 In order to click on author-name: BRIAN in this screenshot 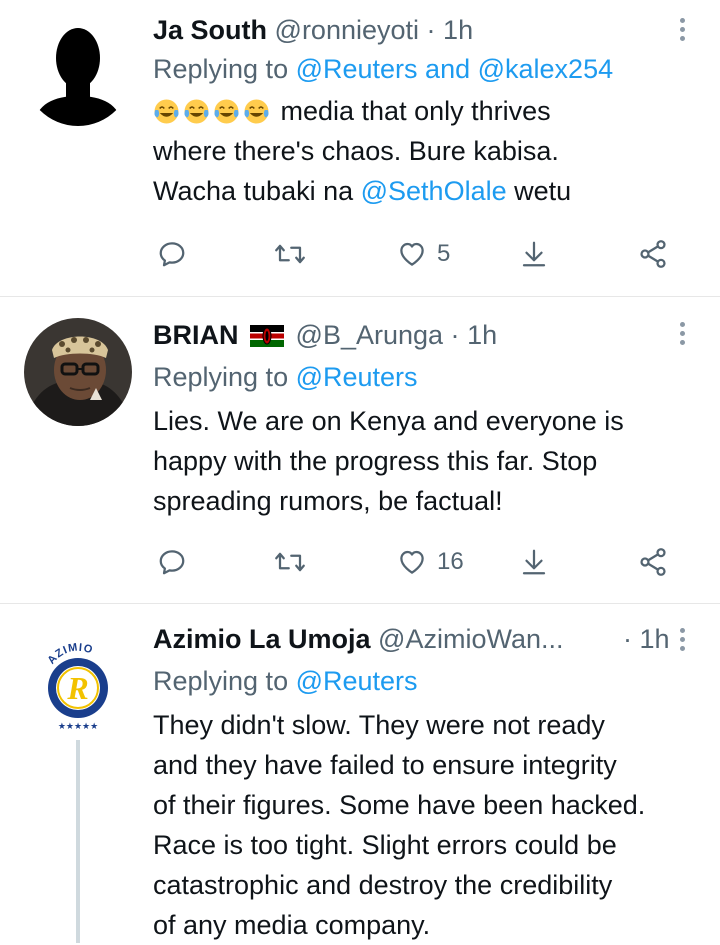, I will do `click(196, 335)`.